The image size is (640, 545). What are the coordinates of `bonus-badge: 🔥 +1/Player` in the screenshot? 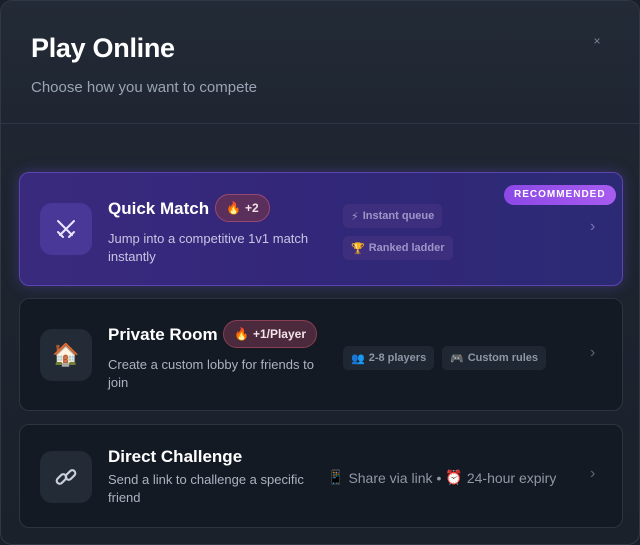 It's located at (270, 334).